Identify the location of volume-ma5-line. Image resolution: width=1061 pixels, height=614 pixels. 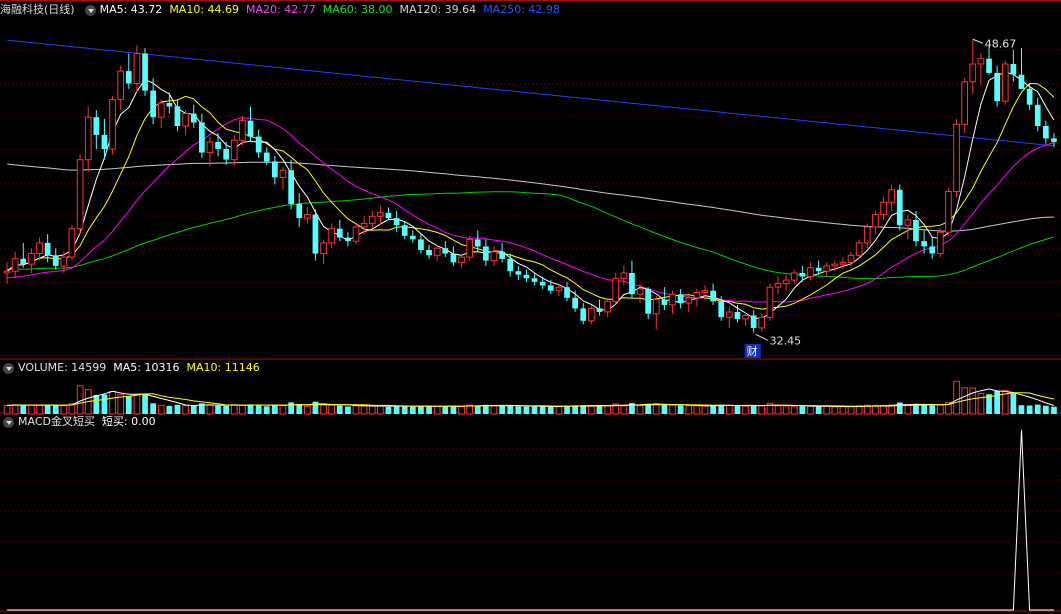
(531, 398).